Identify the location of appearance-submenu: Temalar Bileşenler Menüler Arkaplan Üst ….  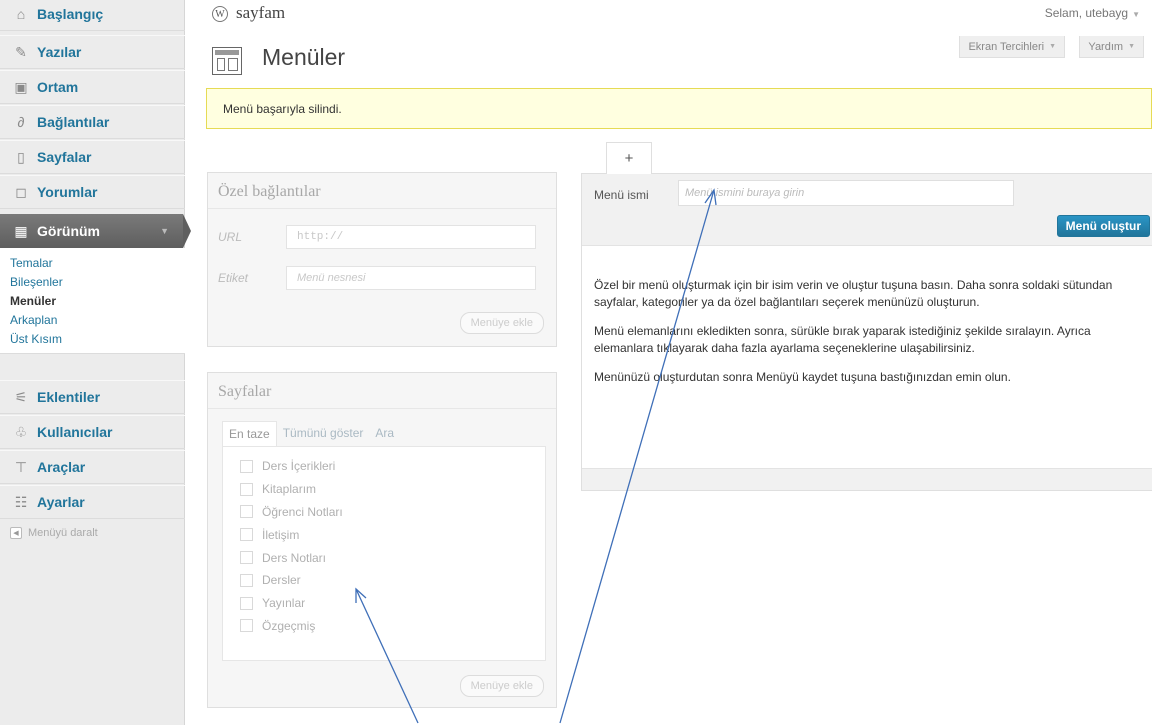
(92, 301).